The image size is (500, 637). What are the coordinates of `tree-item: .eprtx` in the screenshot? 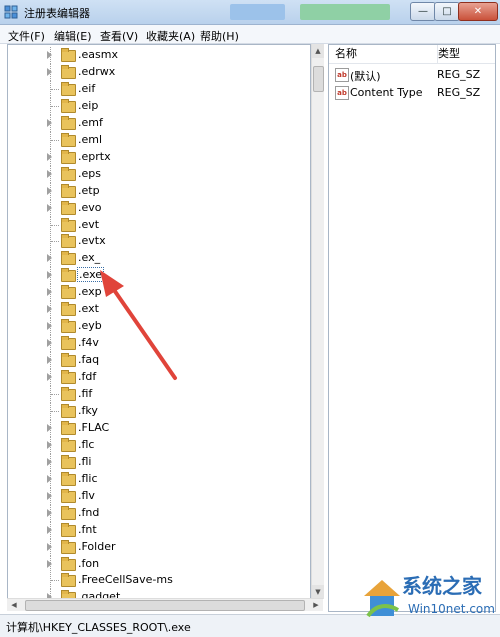 It's located at (158, 157).